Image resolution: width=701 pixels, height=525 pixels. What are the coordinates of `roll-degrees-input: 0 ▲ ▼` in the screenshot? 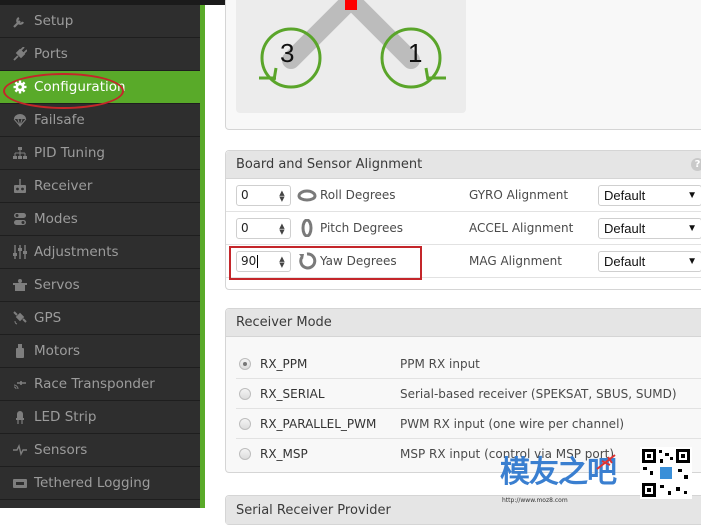 It's located at (263, 195).